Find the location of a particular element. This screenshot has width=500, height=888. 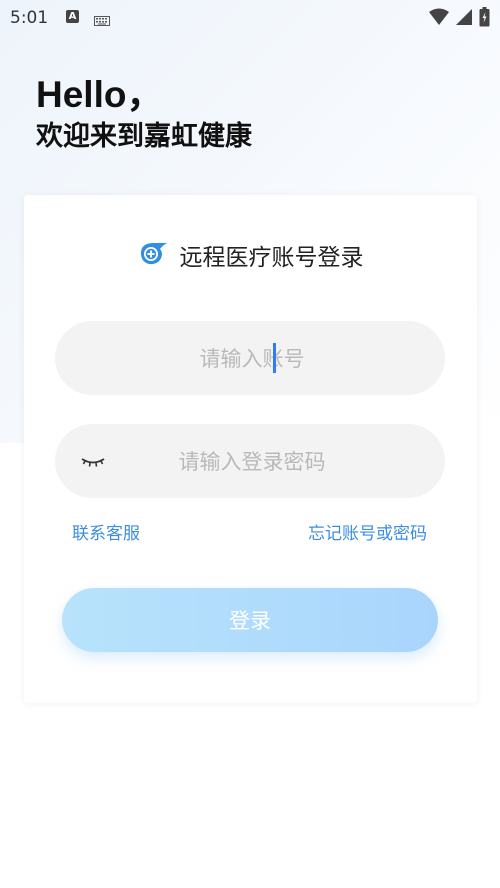

greeting-welcome: 欢迎来到嘉虹健康 is located at coordinates (144, 136).